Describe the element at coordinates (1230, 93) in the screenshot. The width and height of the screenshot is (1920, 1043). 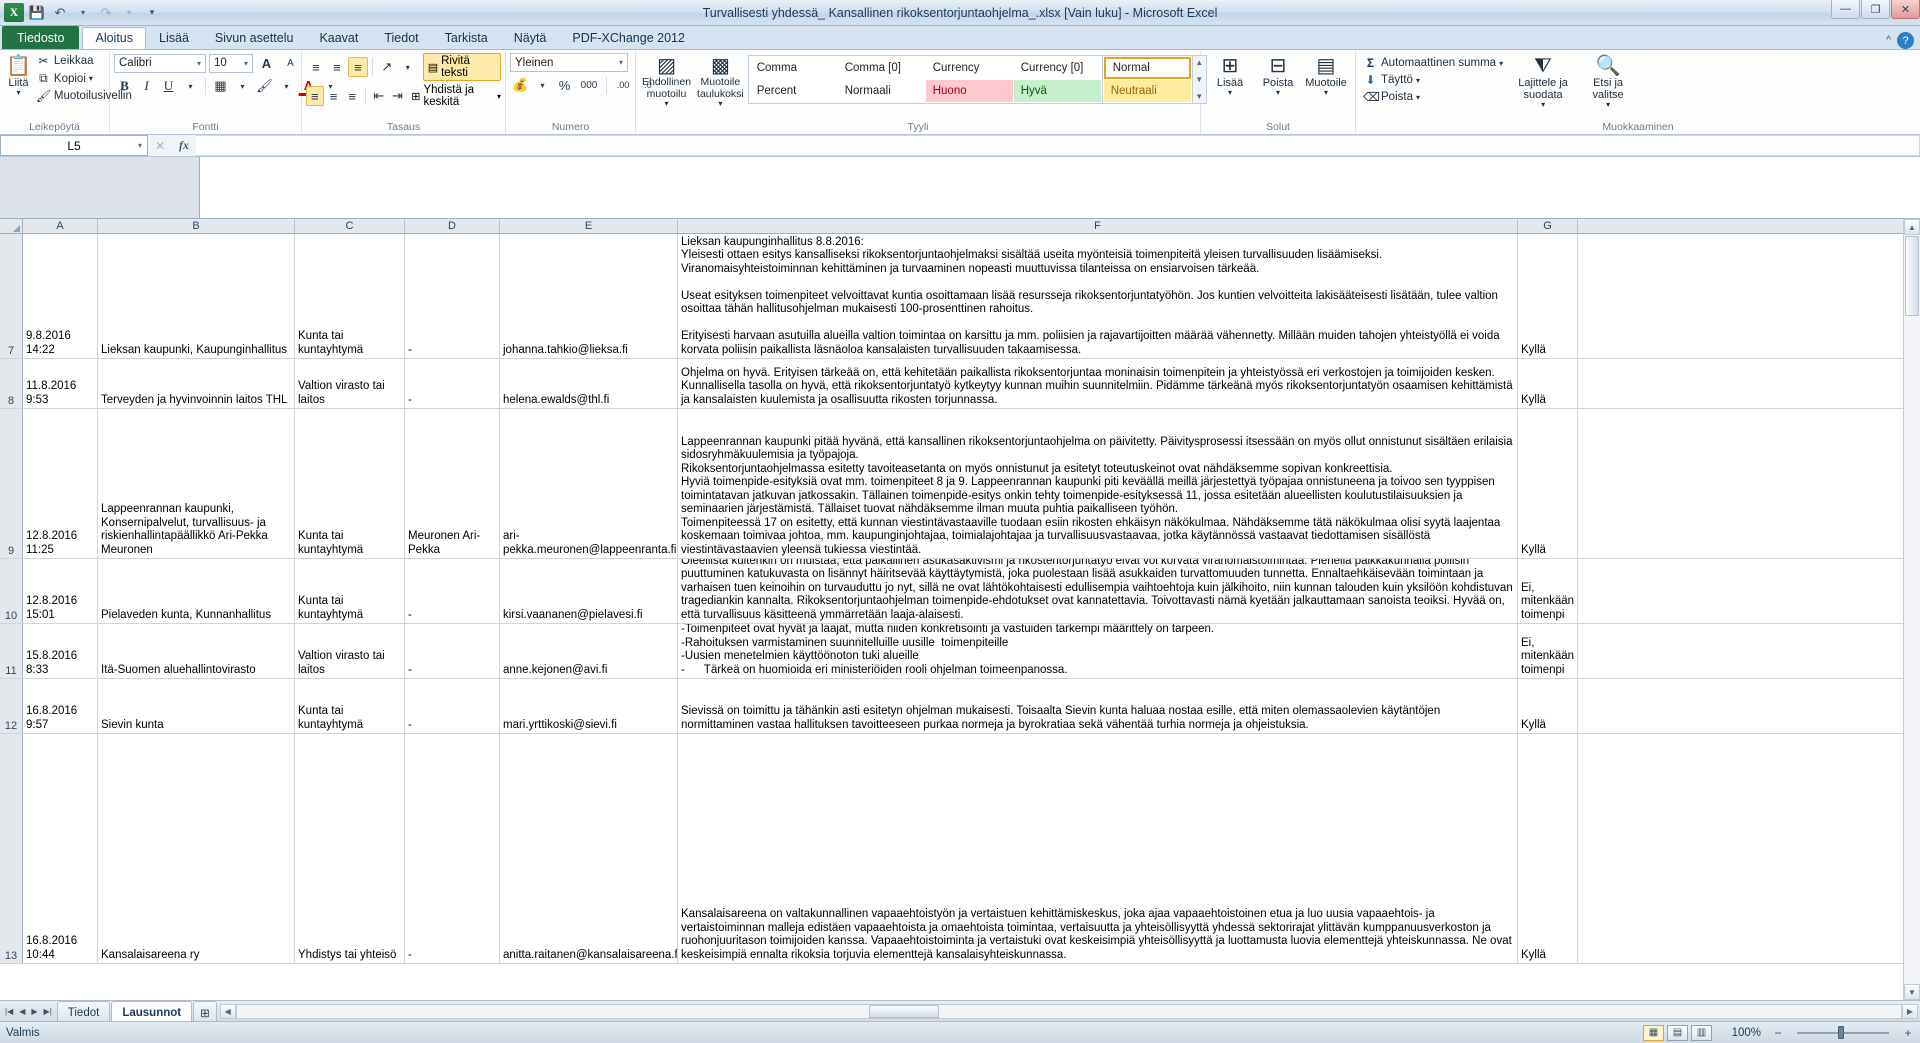
I see `insert-dropdown-icon: ▾` at that location.